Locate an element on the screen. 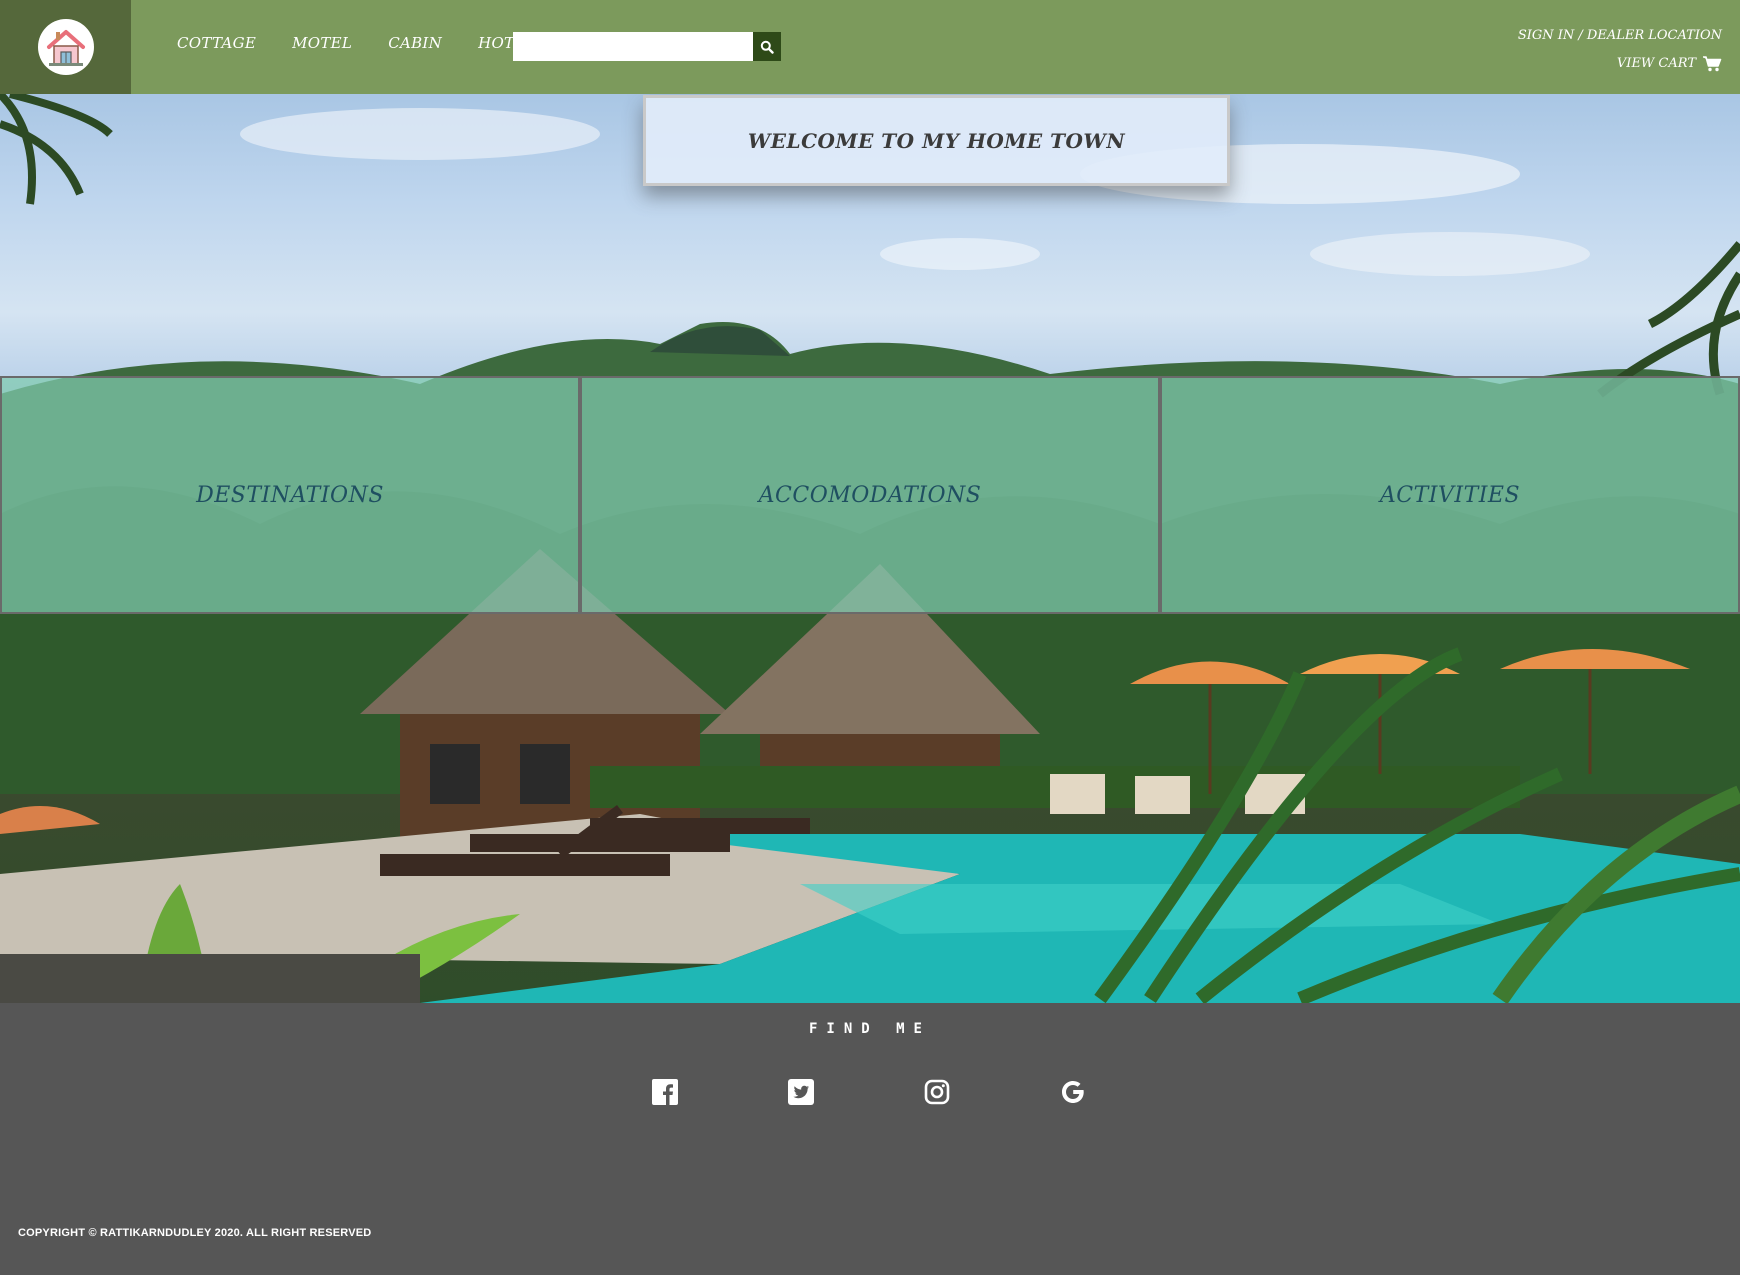  destinations-card: DESTINATIONS is located at coordinates (290, 495).